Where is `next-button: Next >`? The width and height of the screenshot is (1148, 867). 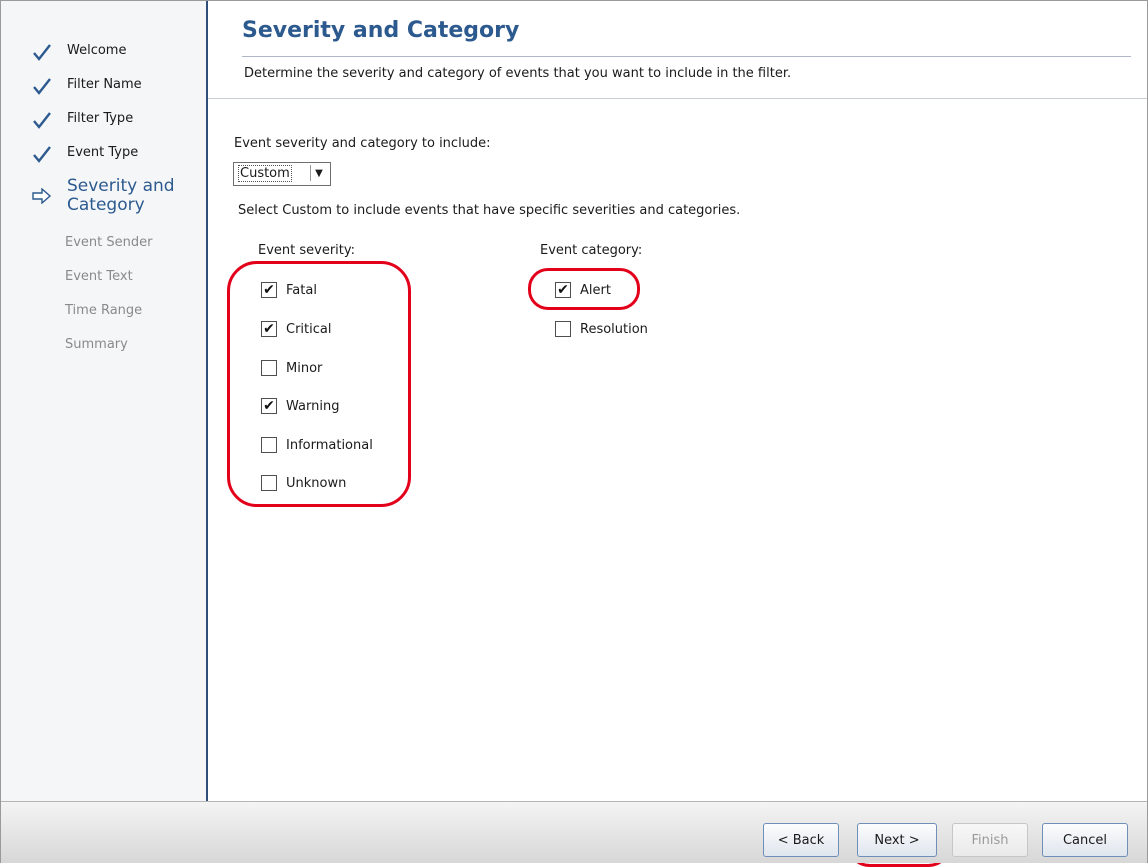 next-button: Next > is located at coordinates (897, 840).